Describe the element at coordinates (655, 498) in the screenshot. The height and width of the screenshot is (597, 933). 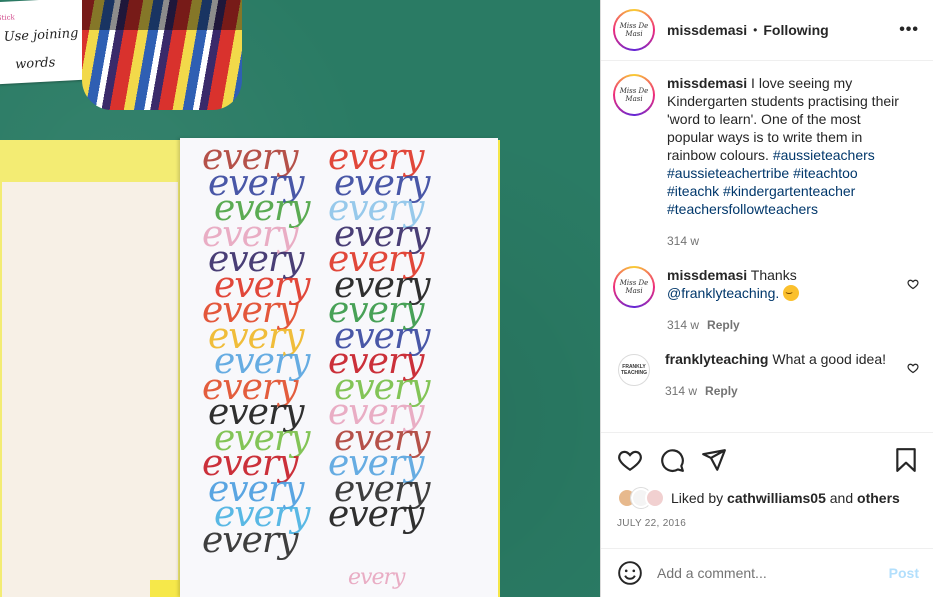
I see `liker-avatar` at that location.